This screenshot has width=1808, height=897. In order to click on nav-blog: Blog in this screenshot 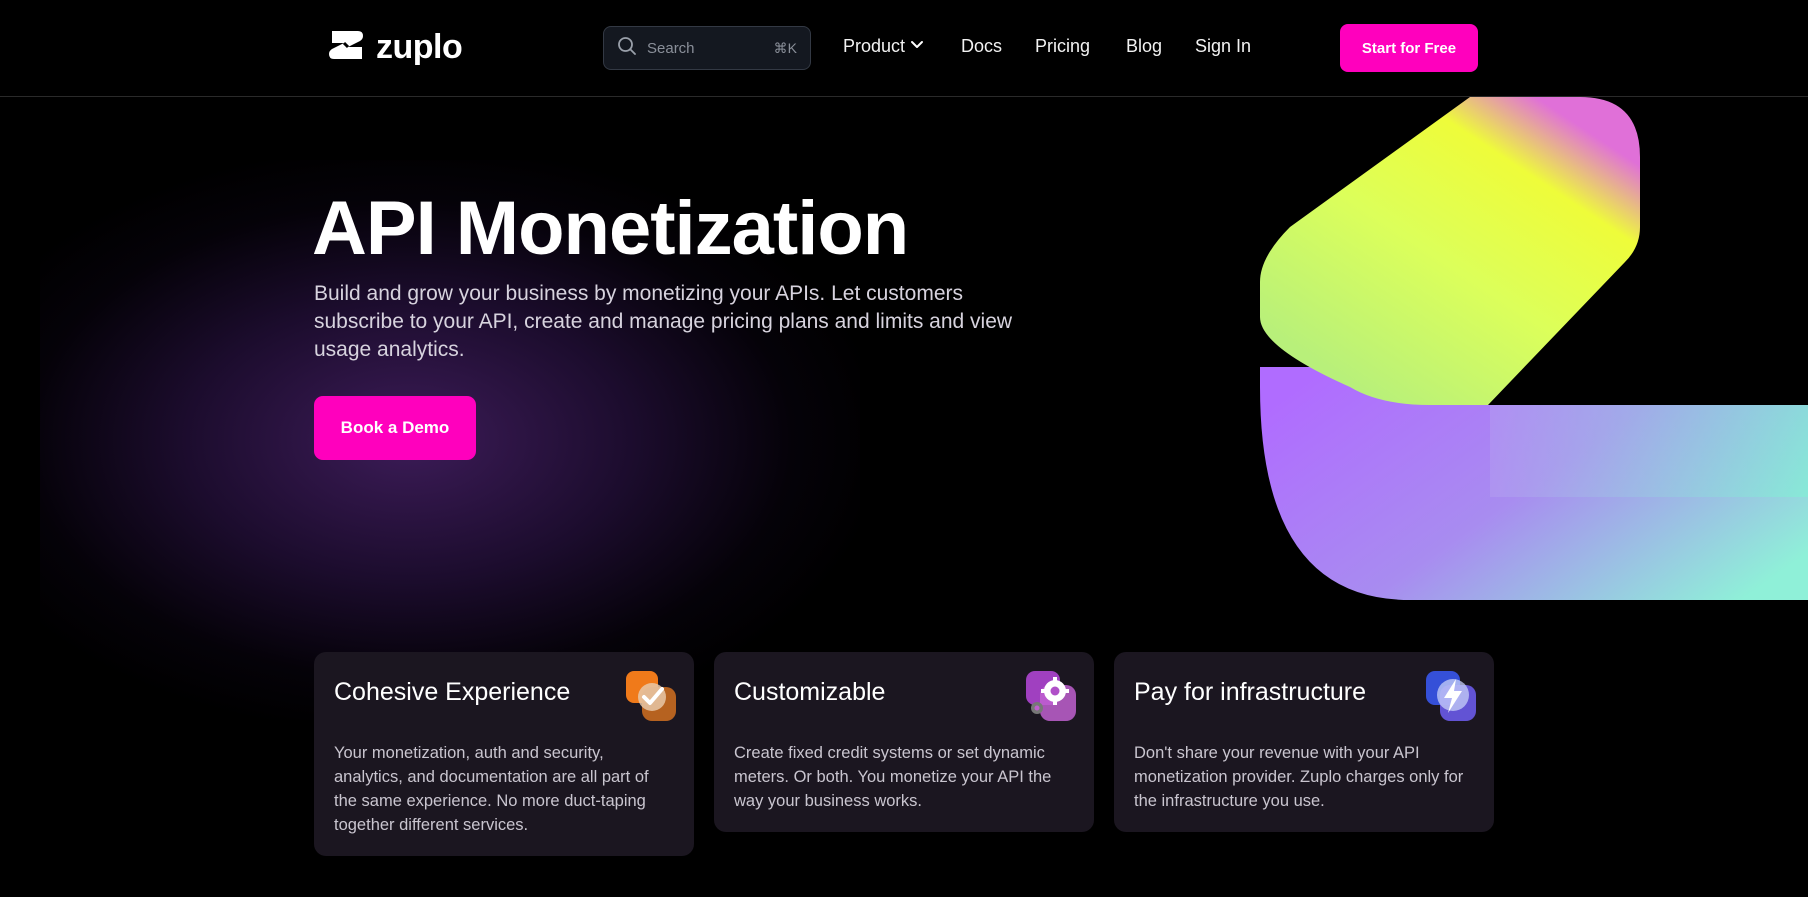, I will do `click(1144, 46)`.